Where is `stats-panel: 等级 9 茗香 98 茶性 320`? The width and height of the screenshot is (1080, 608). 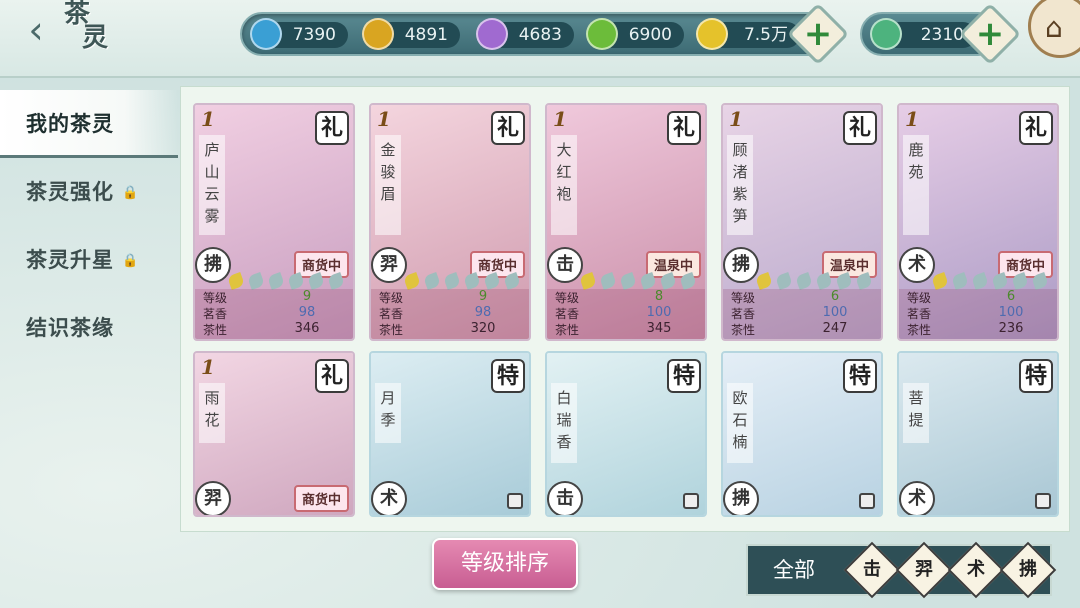 stats-panel: 等级 9 茗香 98 茶性 320 is located at coordinates (450, 314).